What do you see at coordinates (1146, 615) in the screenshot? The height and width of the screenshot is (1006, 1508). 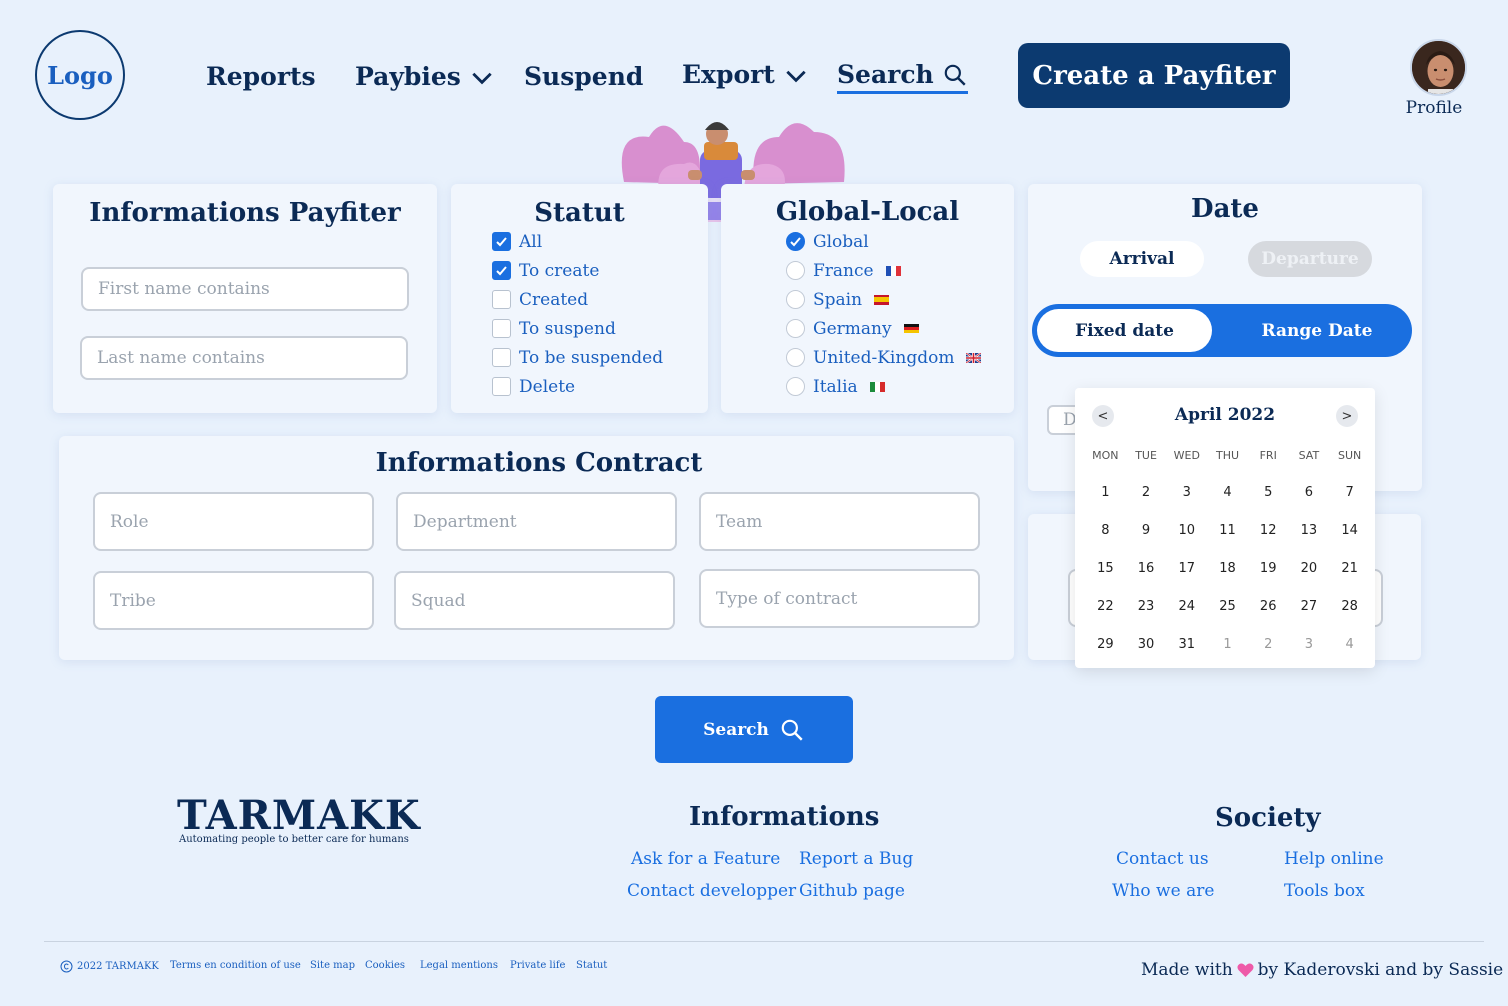 I see `calendar-day: 23` at bounding box center [1146, 615].